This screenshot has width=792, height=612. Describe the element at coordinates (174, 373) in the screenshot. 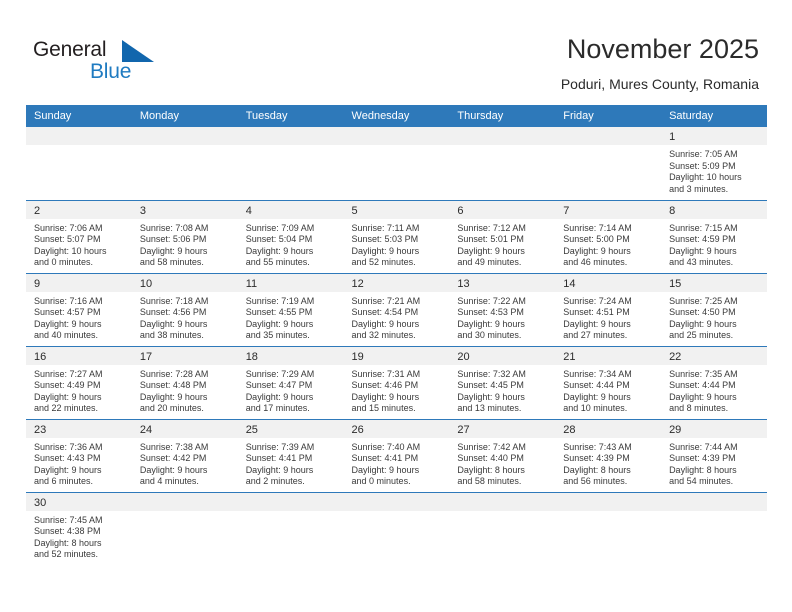

I see `sunrise-time: Sunrise: 7:28 AM` at that location.